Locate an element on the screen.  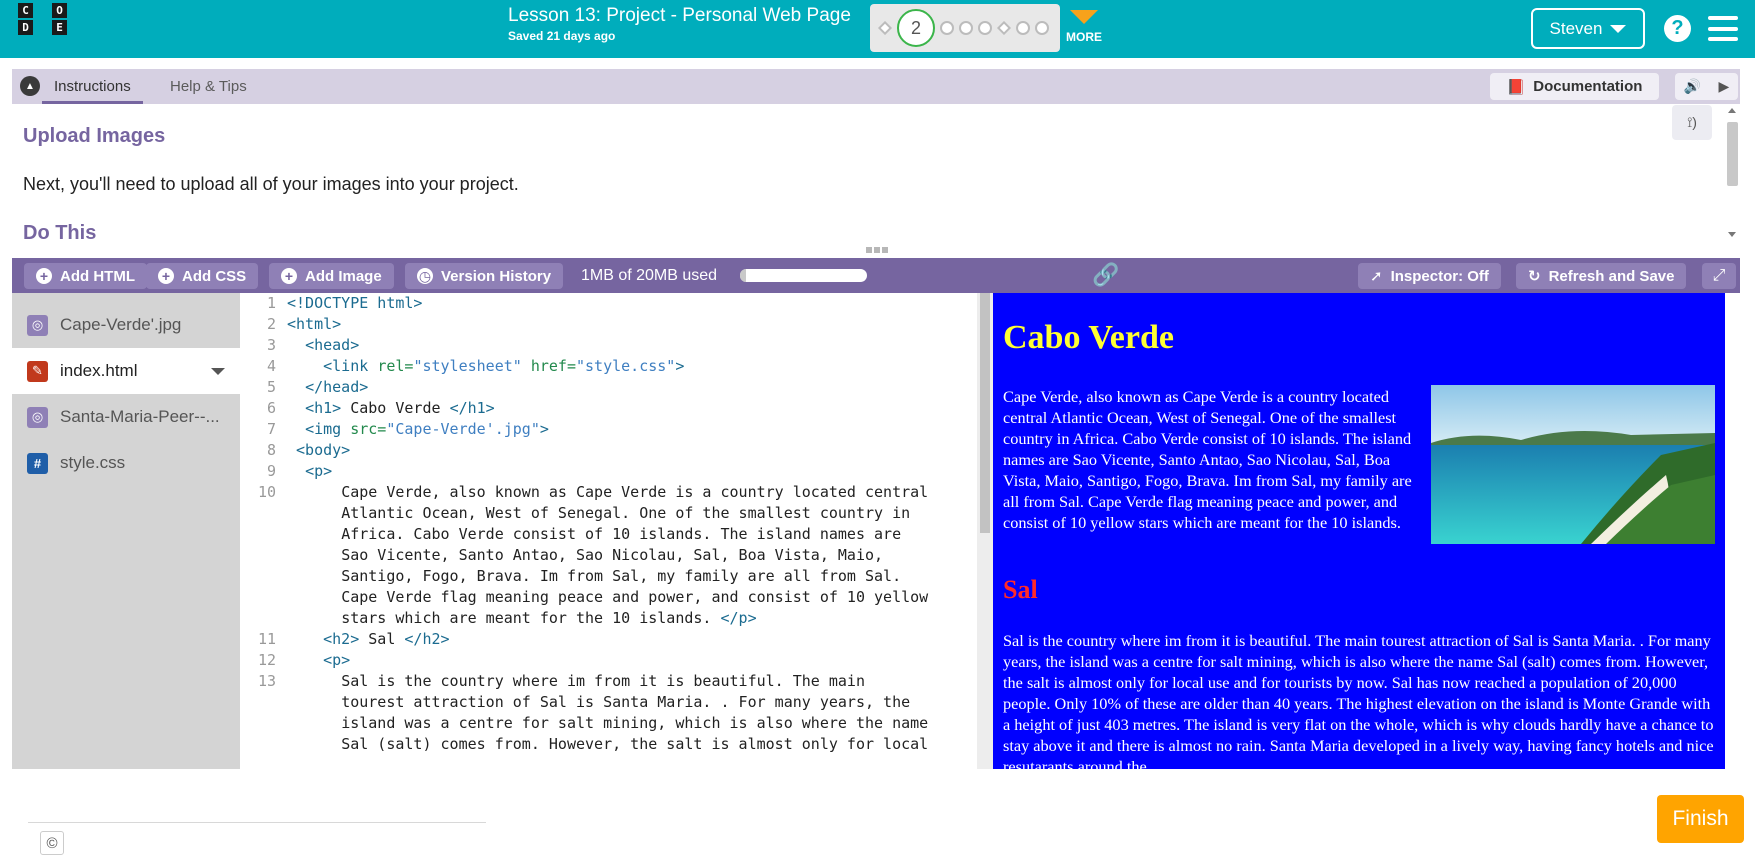
cape-verde-beach-image is located at coordinates (1573, 464).